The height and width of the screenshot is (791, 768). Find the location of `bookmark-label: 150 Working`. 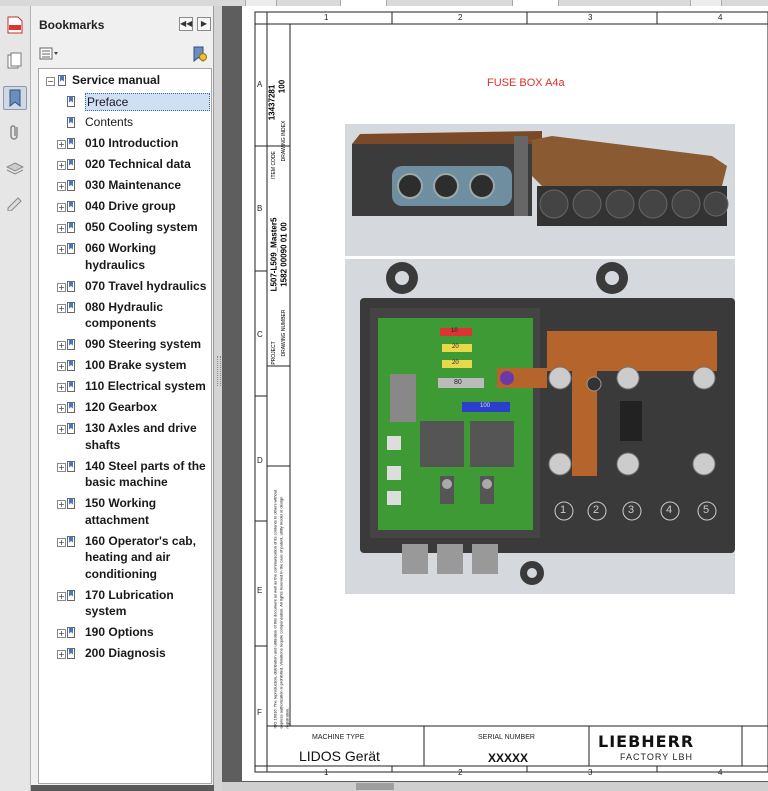

bookmark-label: 150 Working is located at coordinates (121, 503).